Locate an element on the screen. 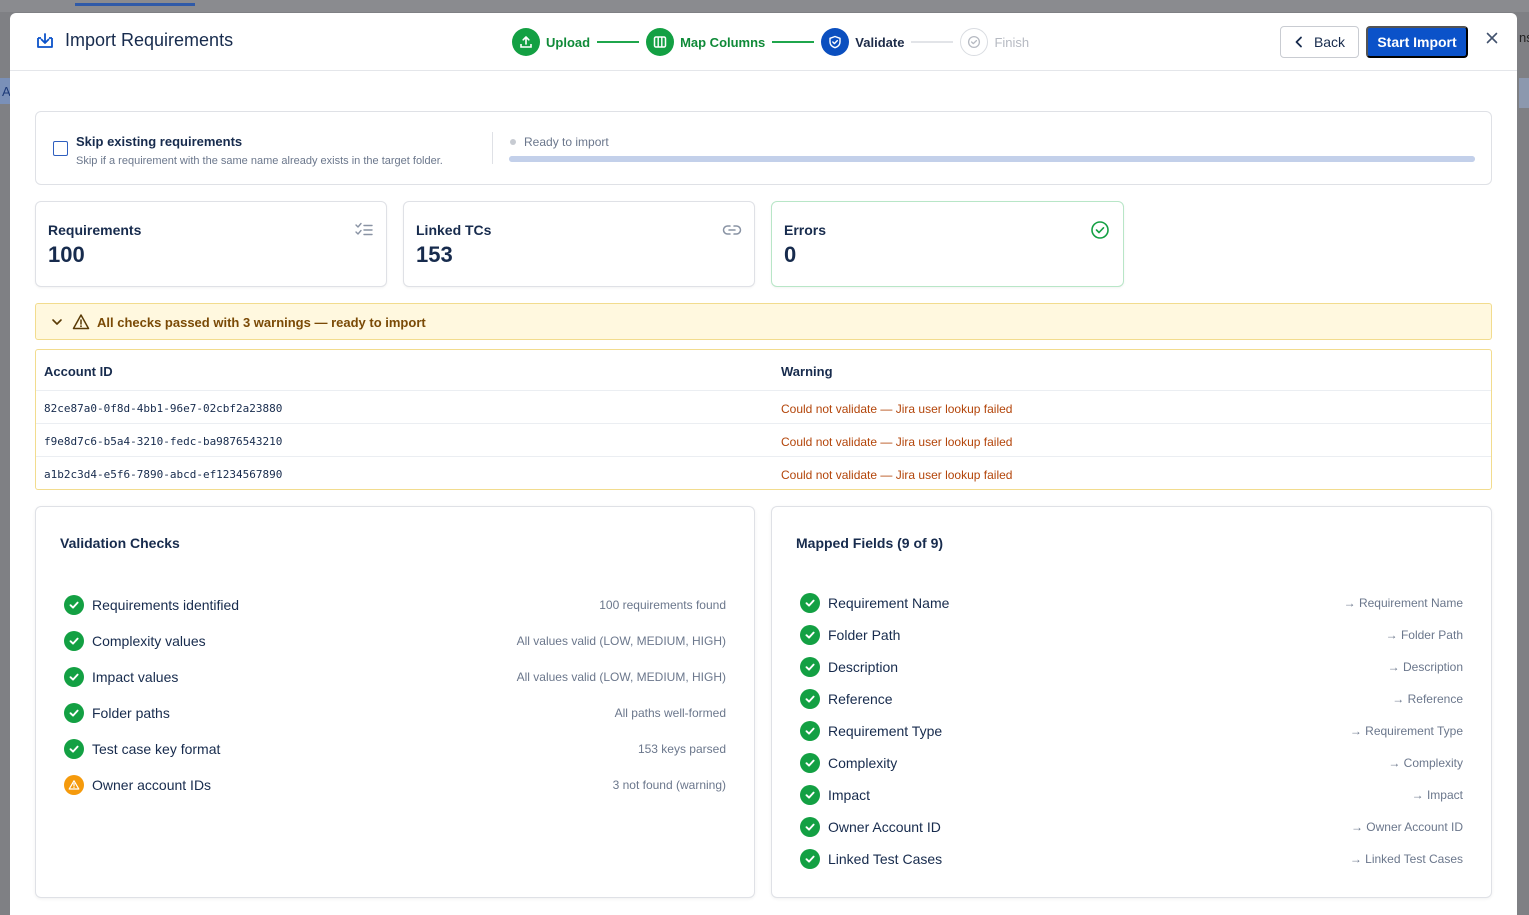 The height and width of the screenshot is (915, 1529). validation-check-row: Requirements identified is located at coordinates (151, 605).